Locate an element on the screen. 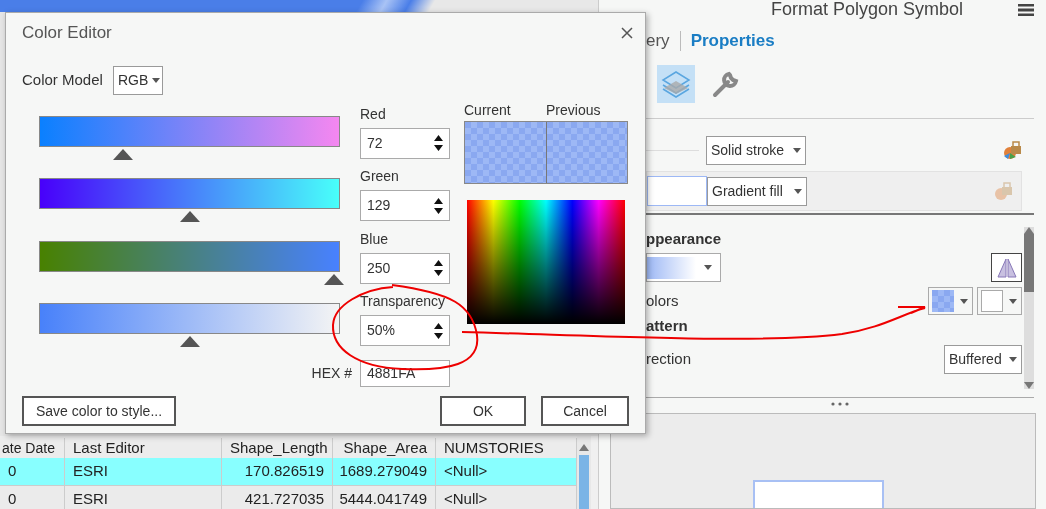  menu-icon is located at coordinates (1026, 10).